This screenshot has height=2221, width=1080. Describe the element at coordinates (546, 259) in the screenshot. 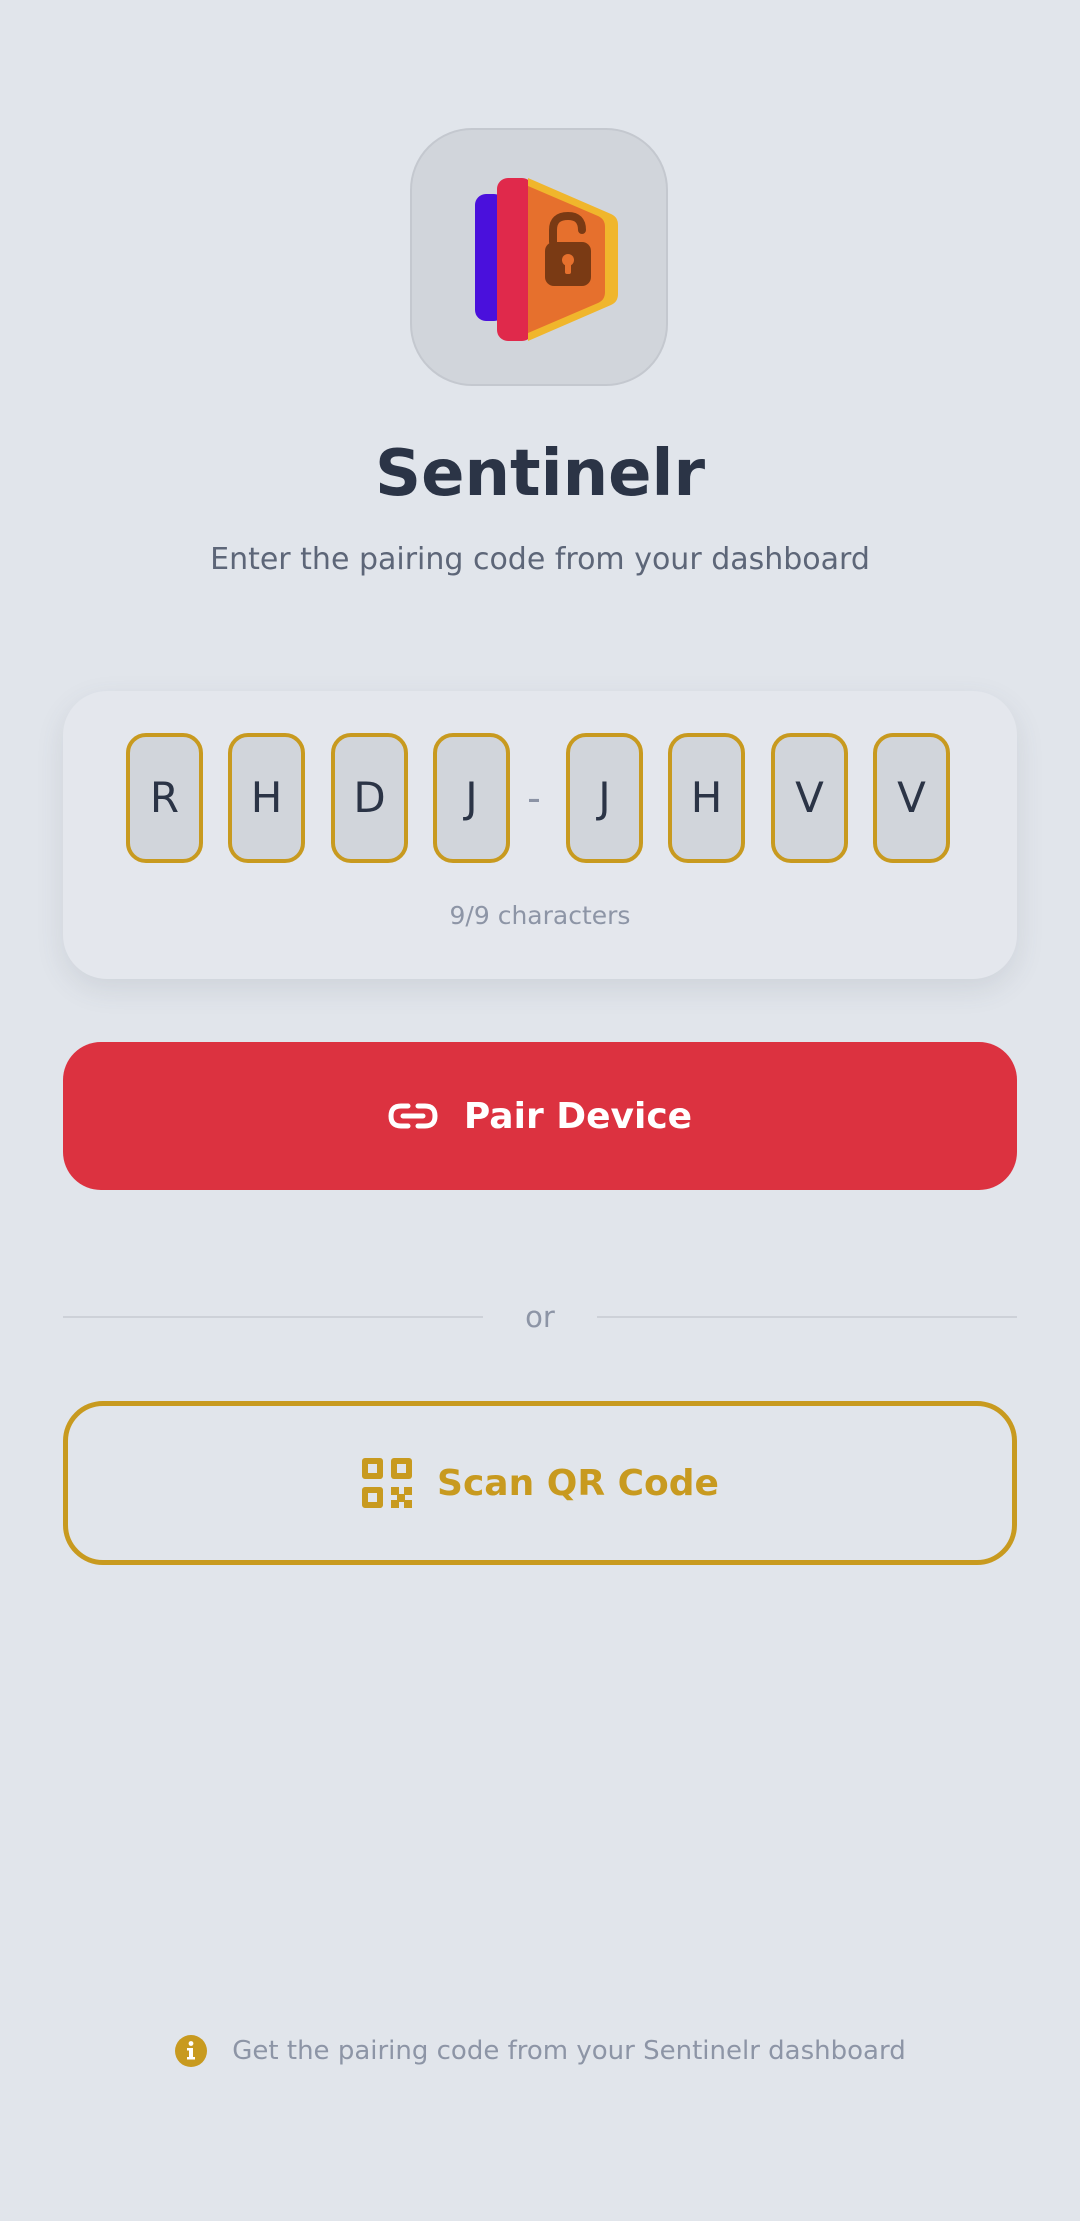

I see `lock-cards-logo-icon` at that location.